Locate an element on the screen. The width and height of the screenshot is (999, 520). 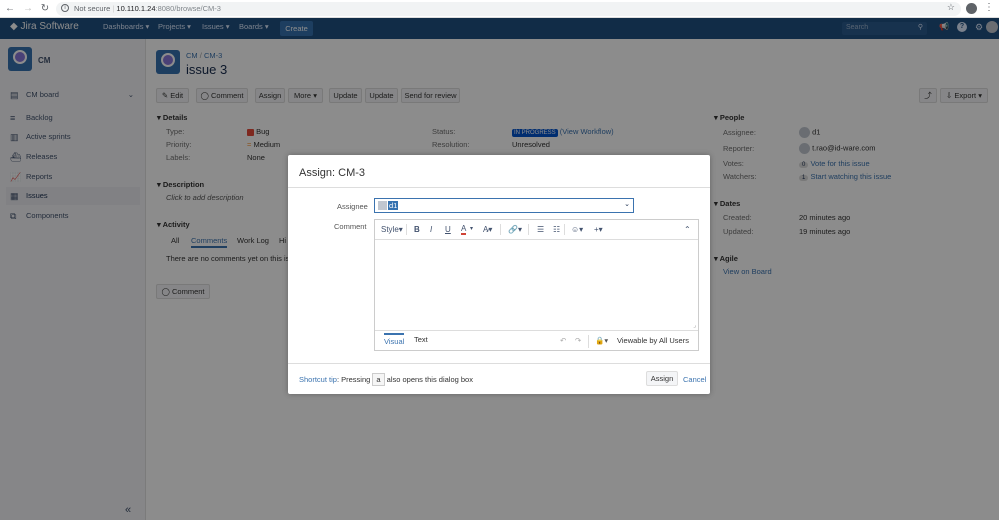
undo-icon: ↶ is located at coordinates (563, 340).